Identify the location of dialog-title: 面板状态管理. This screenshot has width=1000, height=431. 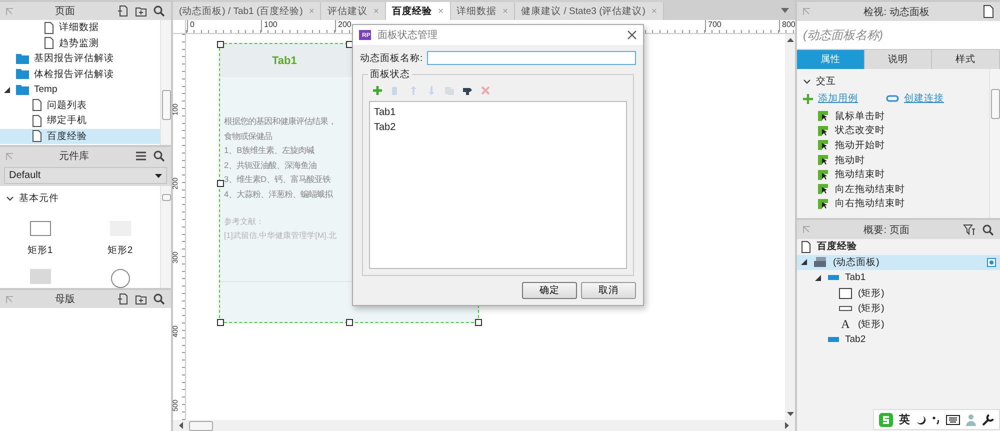
(407, 35).